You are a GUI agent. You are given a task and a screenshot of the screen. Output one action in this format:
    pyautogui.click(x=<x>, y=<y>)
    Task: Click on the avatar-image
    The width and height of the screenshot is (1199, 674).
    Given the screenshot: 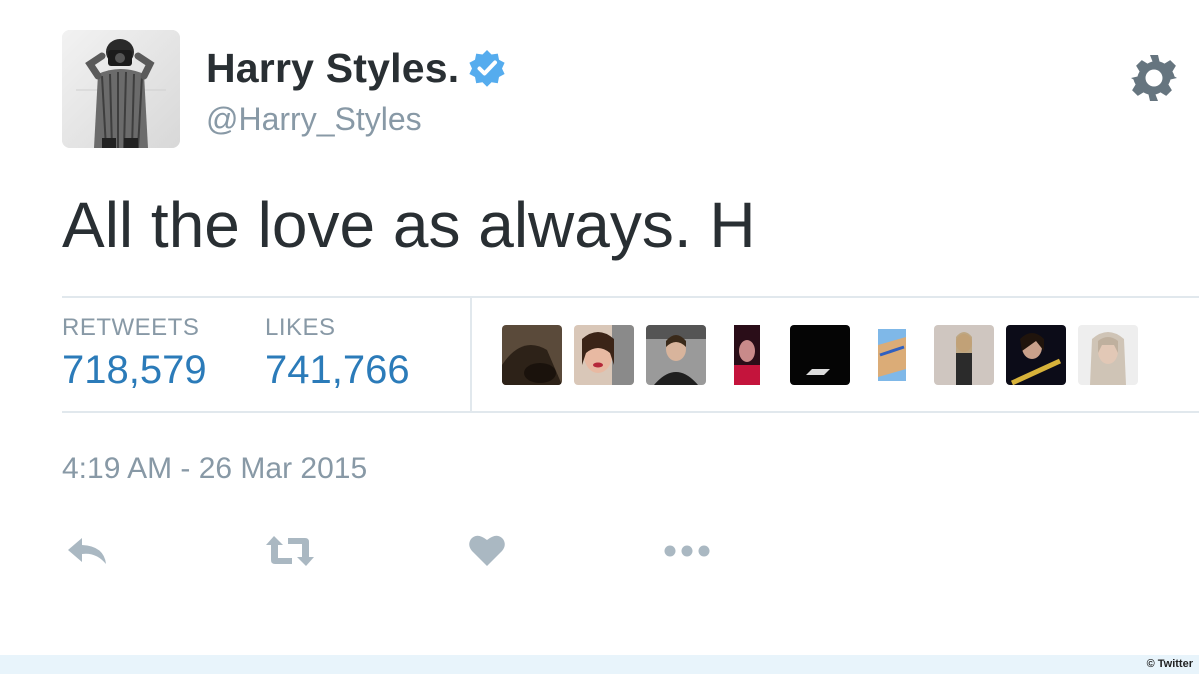 What is the action you would take?
    pyautogui.click(x=121, y=89)
    